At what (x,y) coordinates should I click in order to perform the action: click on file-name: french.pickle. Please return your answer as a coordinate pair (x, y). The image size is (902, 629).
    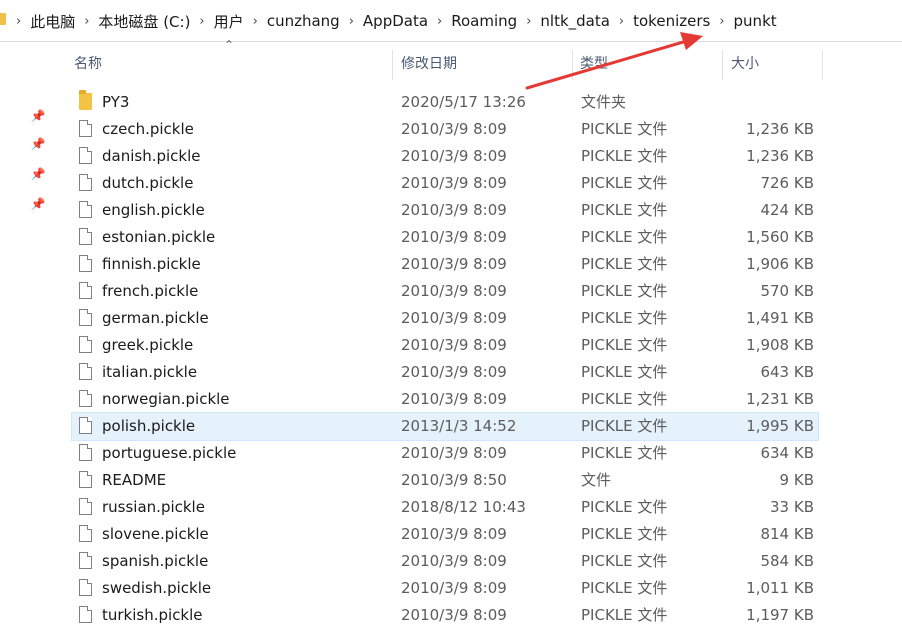
    Looking at the image, I should click on (150, 291).